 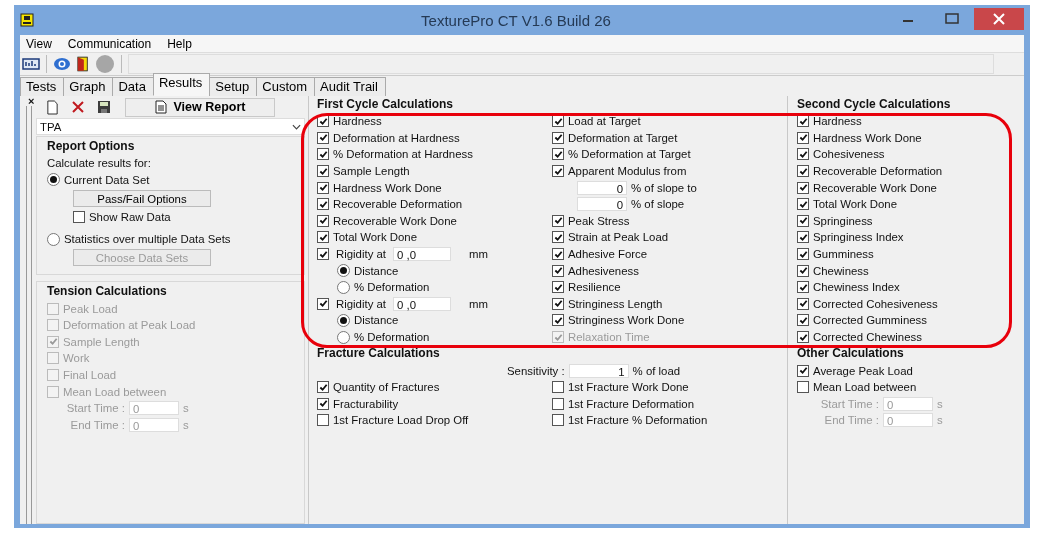 What do you see at coordinates (536, 370) in the screenshot?
I see `sensitivity-label: Sensitivity :` at bounding box center [536, 370].